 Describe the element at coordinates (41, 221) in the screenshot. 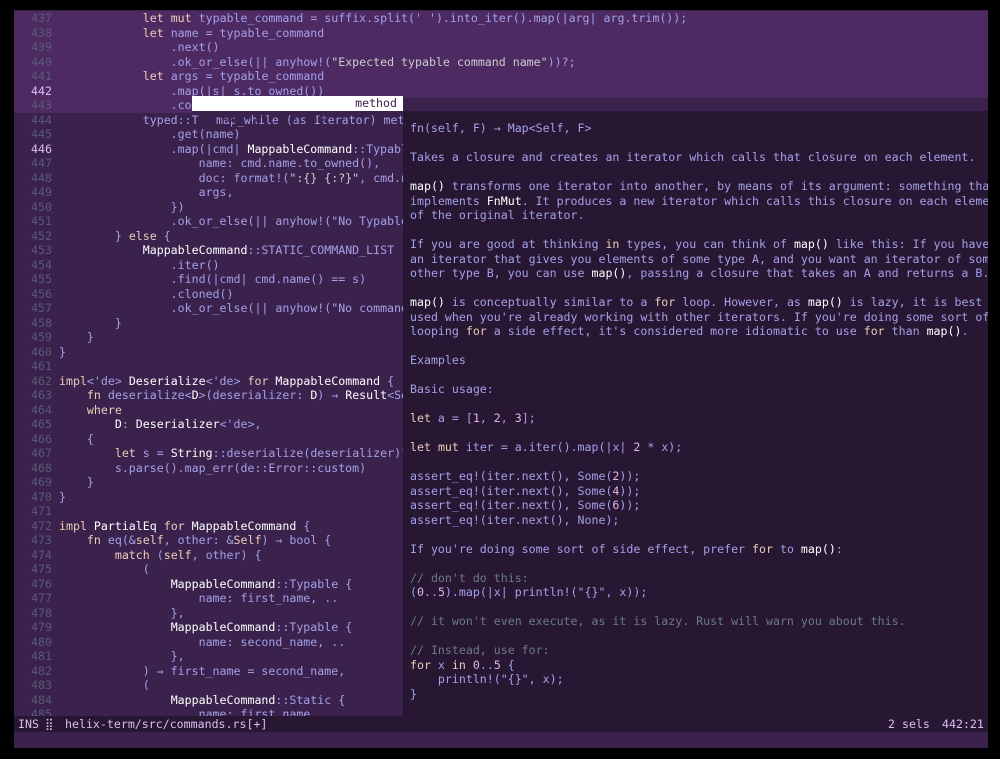

I see `line-number: 451` at that location.